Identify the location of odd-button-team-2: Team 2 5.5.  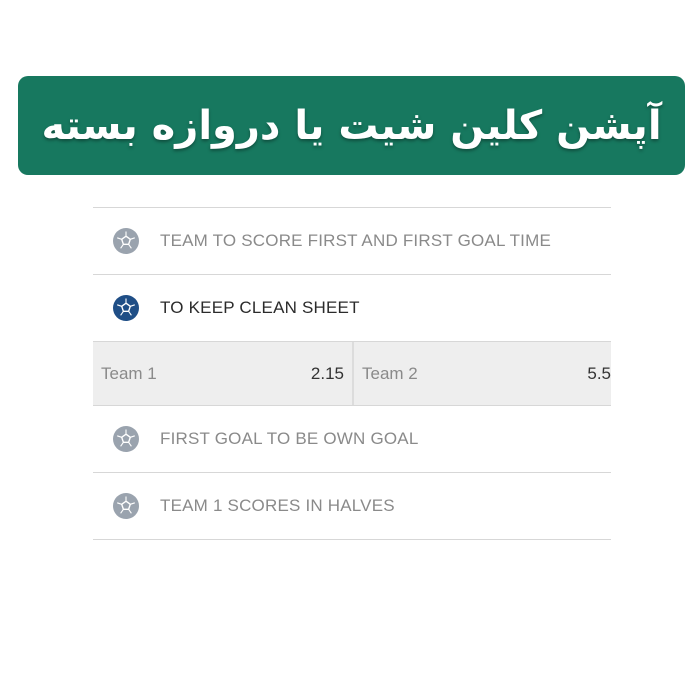
(481, 373).